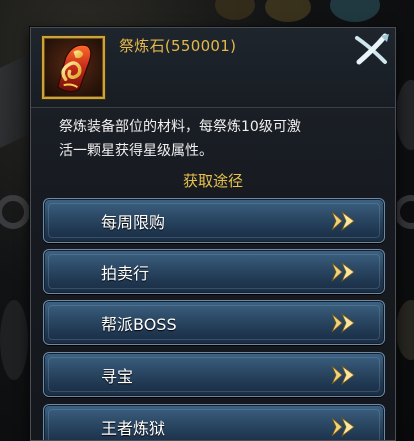  What do you see at coordinates (214, 220) in the screenshot?
I see `route-button-weekly-limited: 每周限购` at bounding box center [214, 220].